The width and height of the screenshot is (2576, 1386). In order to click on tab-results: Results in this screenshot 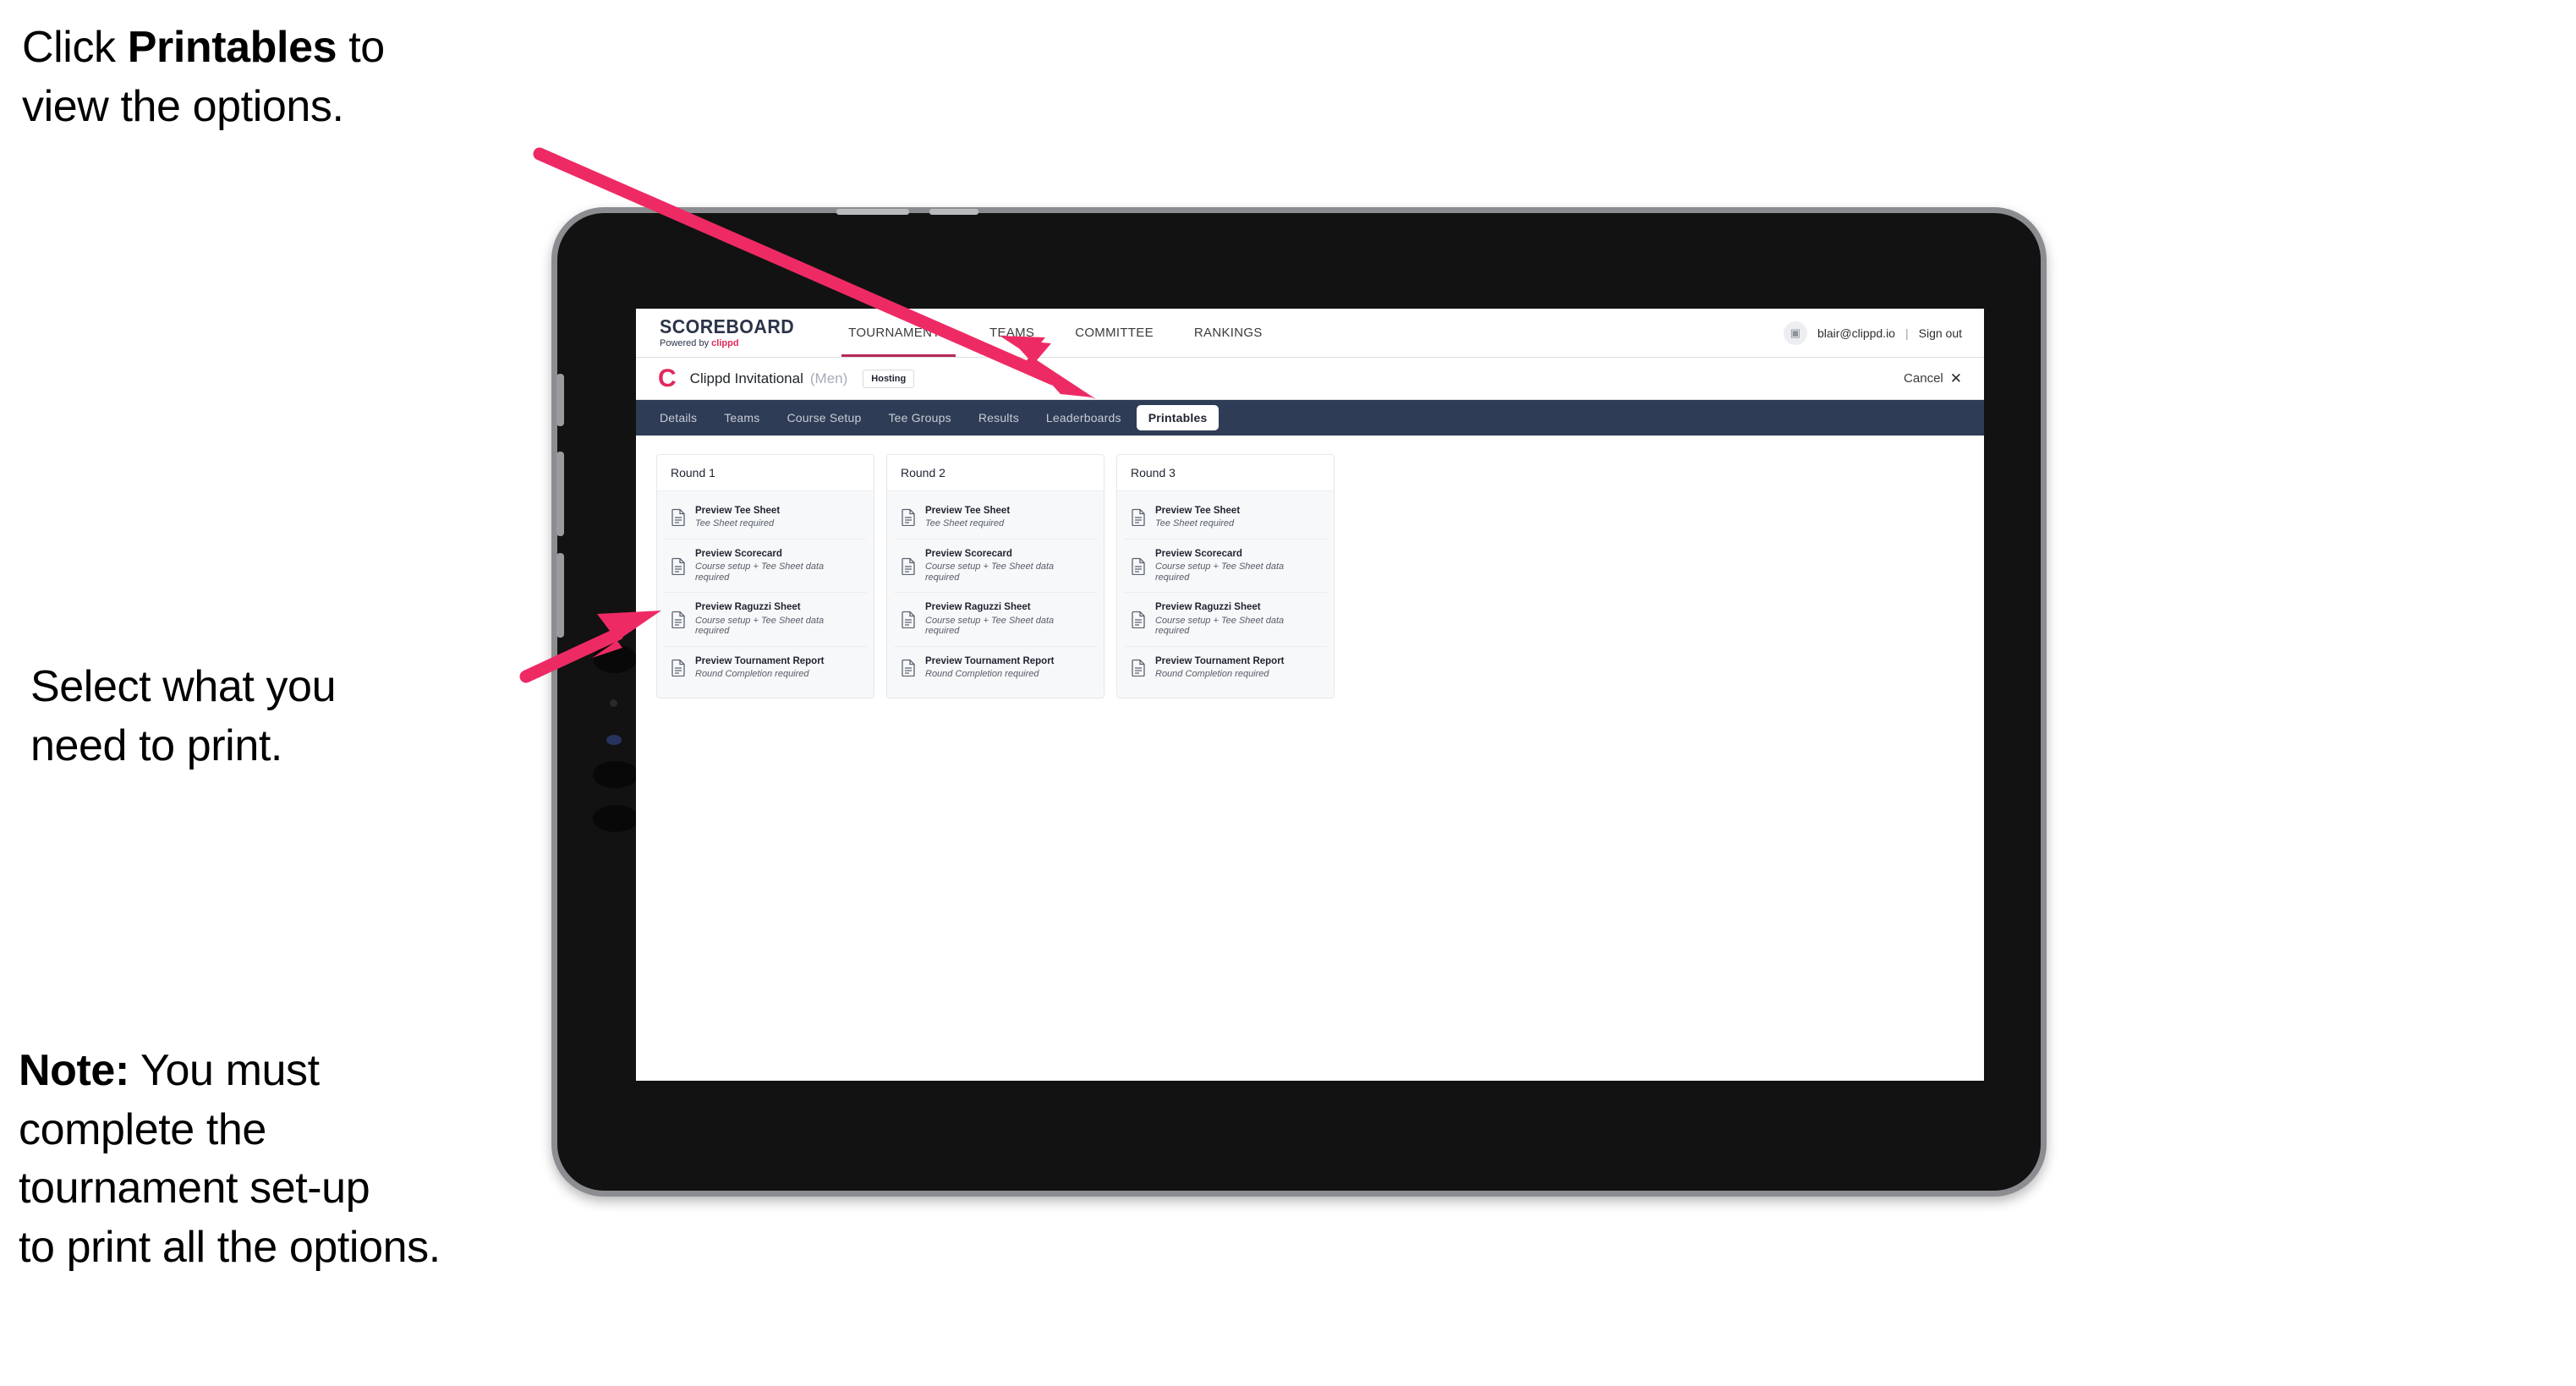, I will do `click(999, 417)`.